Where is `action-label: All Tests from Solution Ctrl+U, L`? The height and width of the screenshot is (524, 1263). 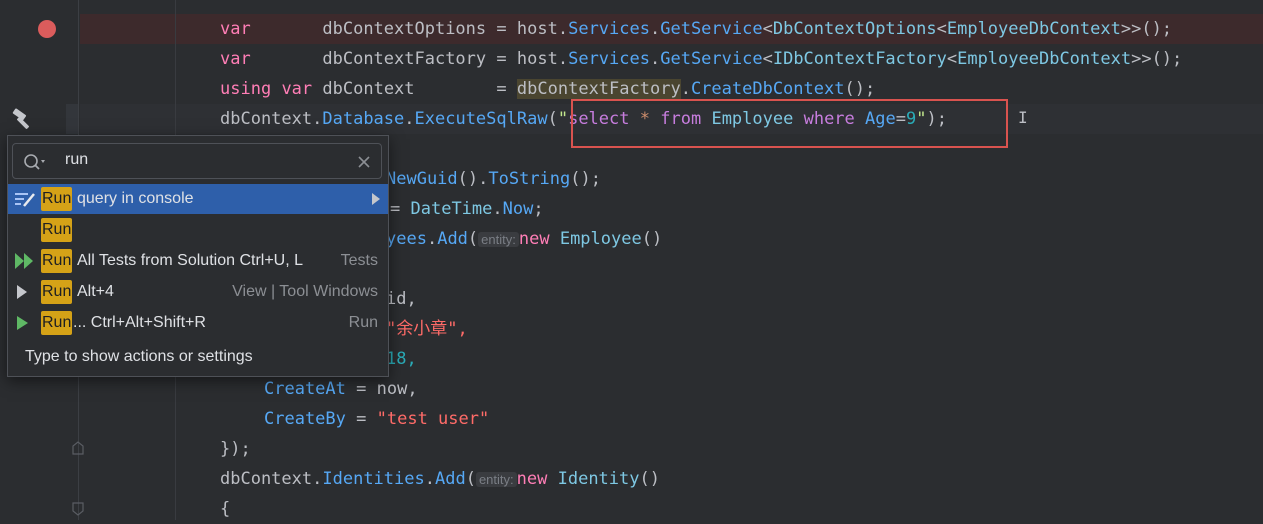
action-label: All Tests from Solution Ctrl+U, L is located at coordinates (190, 260).